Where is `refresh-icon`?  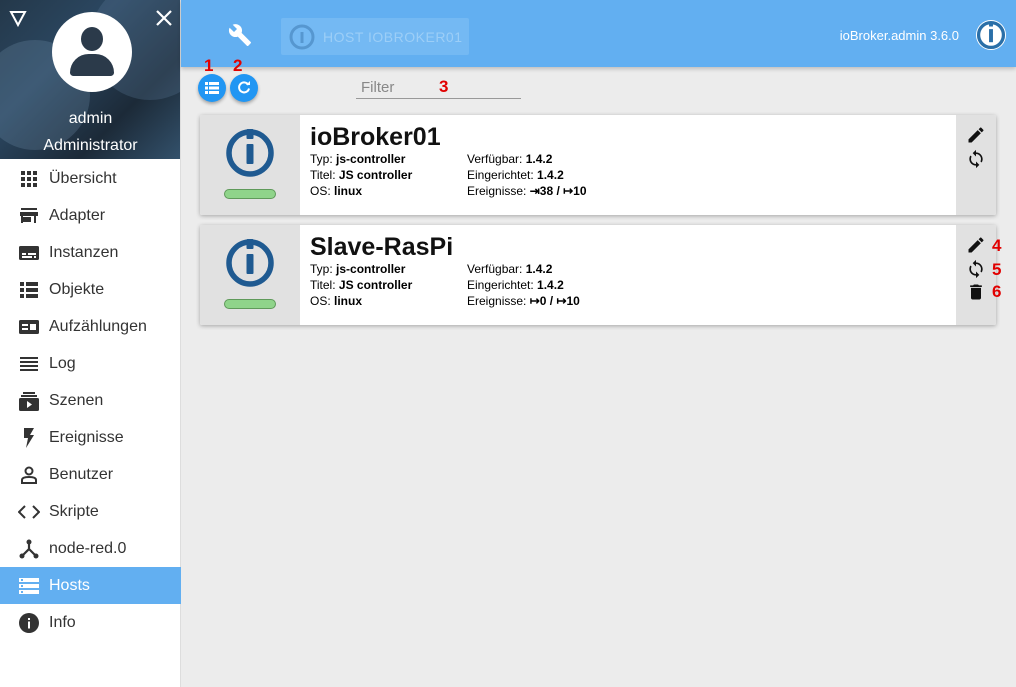 refresh-icon is located at coordinates (244, 87).